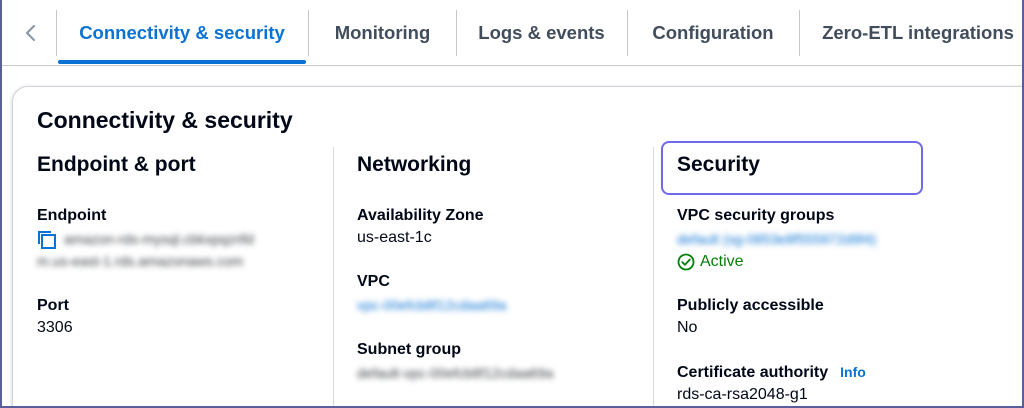 This screenshot has height=408, width=1024. I want to click on vpc-security-groups-label: VPC security groups, so click(756, 215).